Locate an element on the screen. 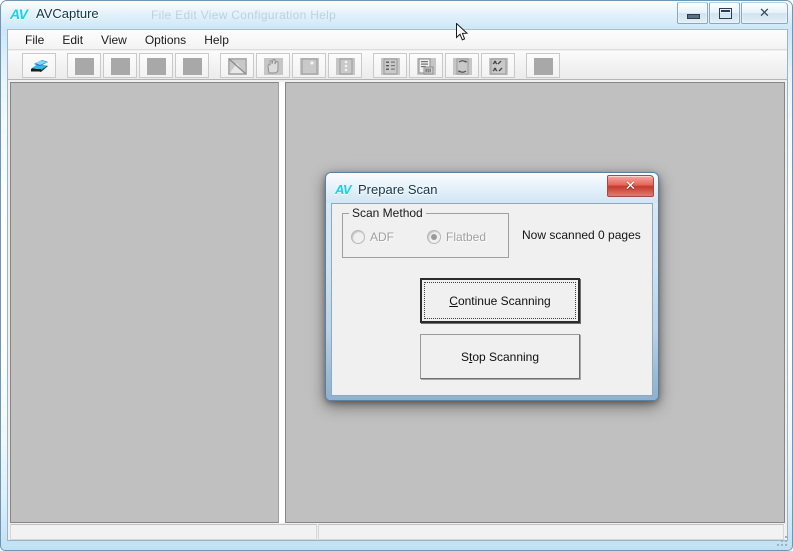 This screenshot has width=793, height=551. minimize-icon is located at coordinates (693, 16).